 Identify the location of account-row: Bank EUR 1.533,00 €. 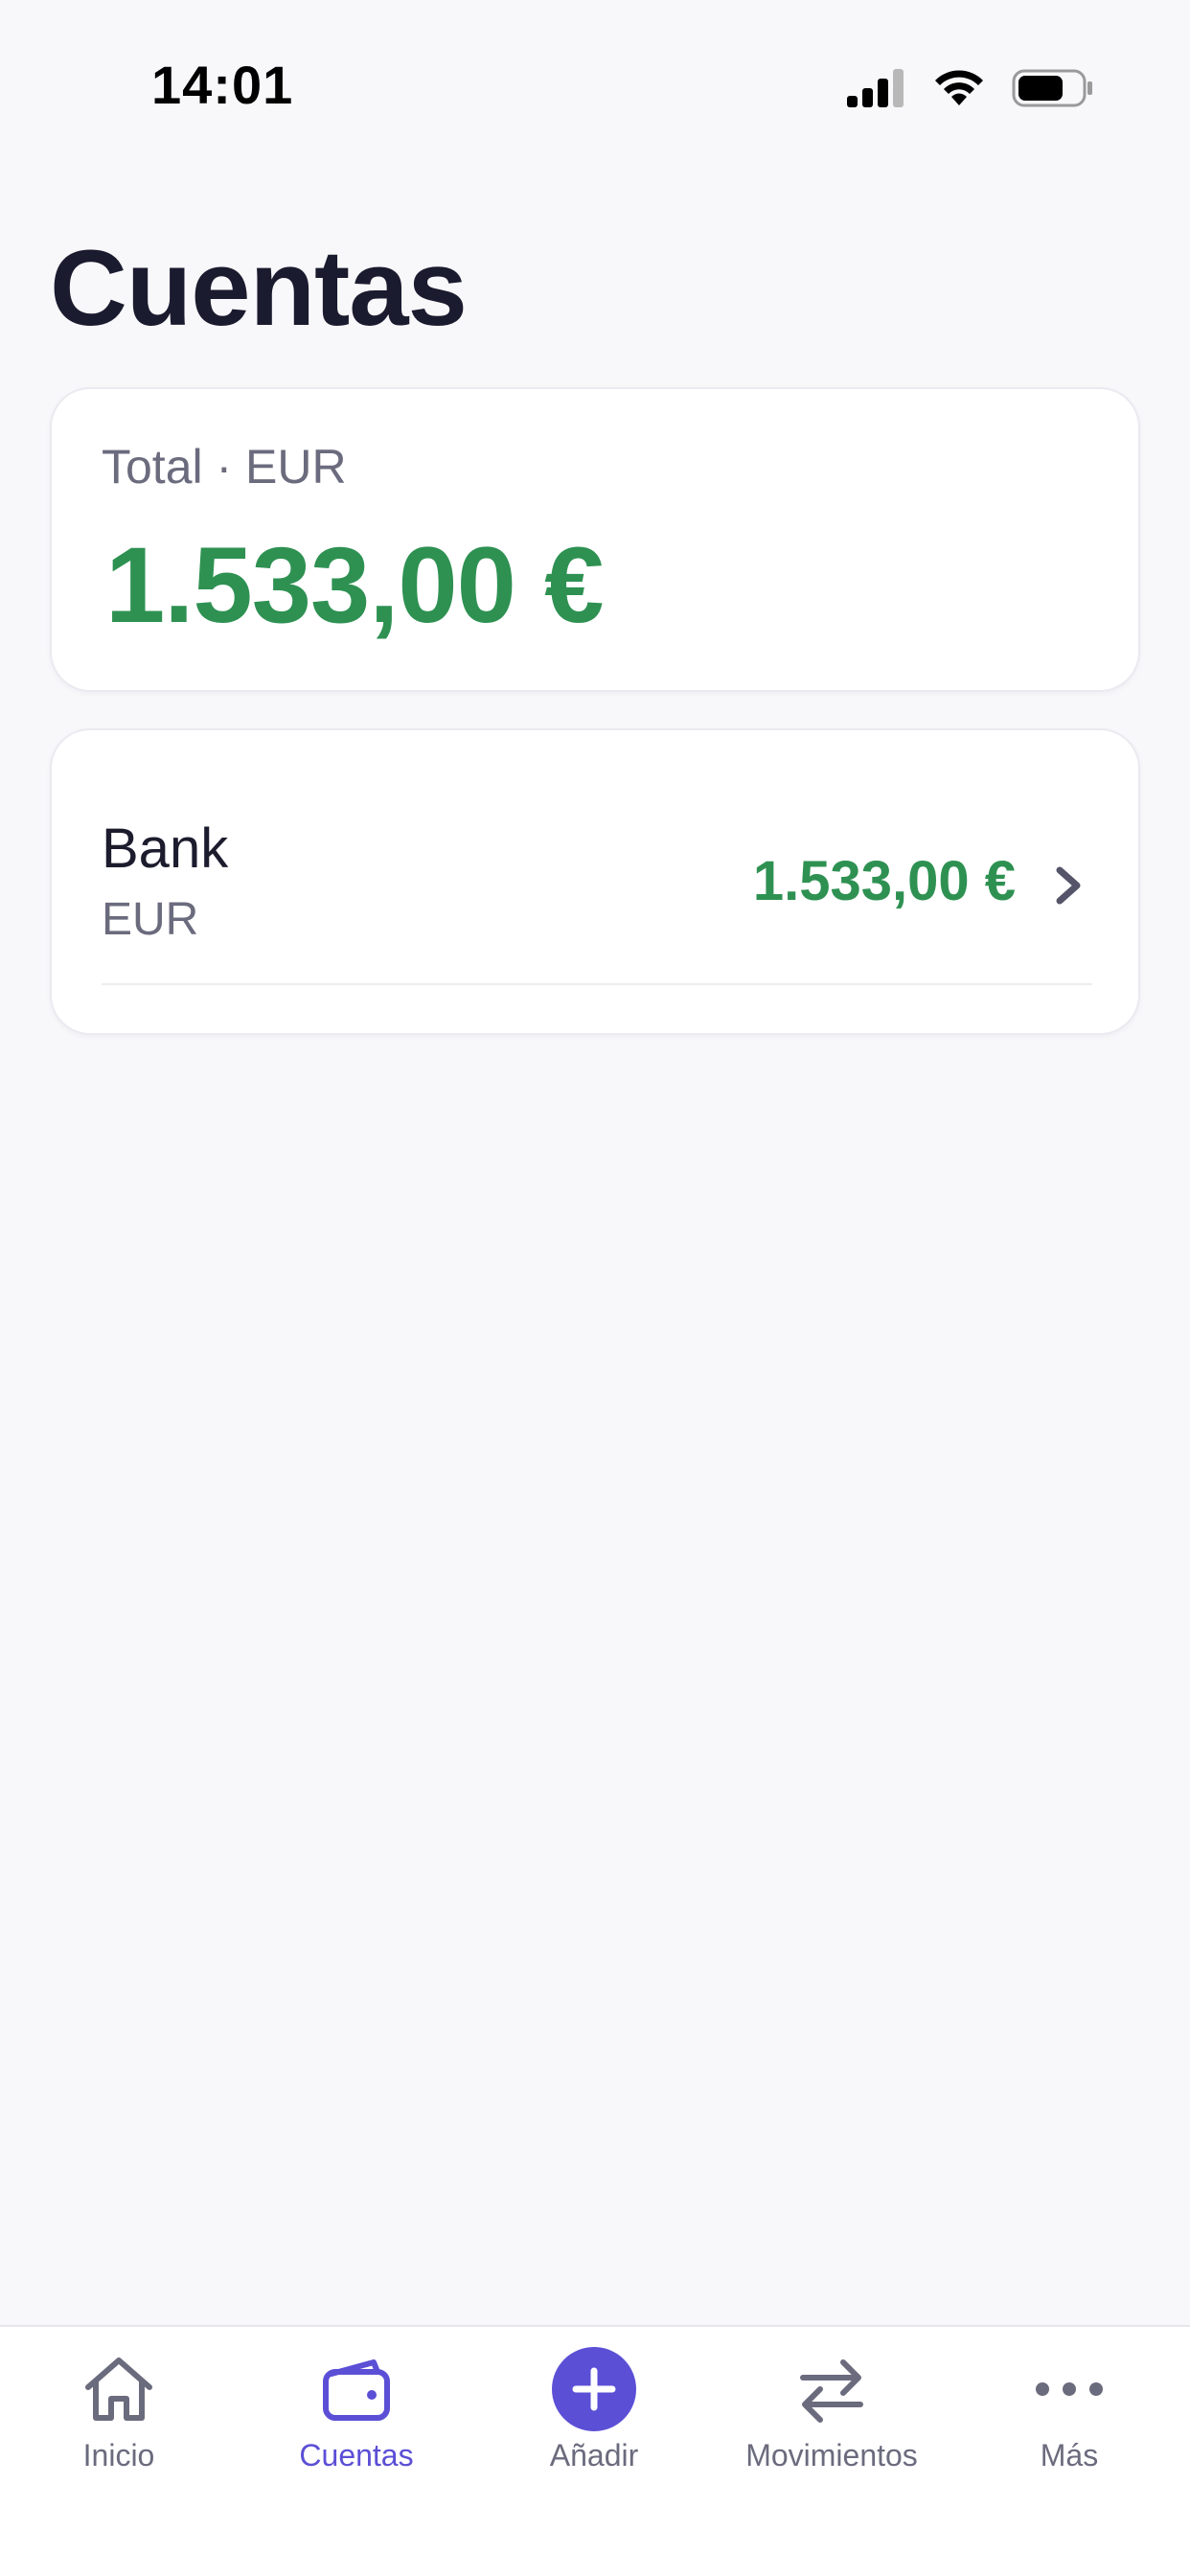
(597, 857).